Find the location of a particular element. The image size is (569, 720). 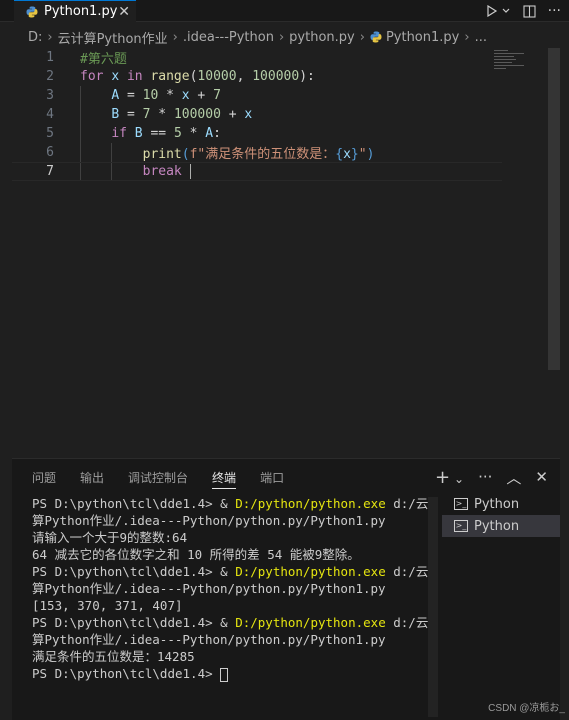

tab-debug-console: 调试控制台 is located at coordinates (158, 477).